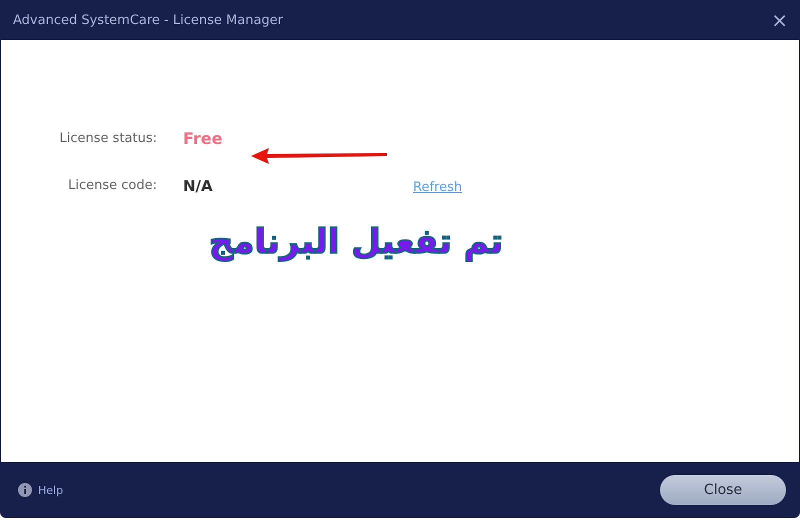 The width and height of the screenshot is (800, 522). Describe the element at coordinates (51, 490) in the screenshot. I see `help-link: Help` at that location.